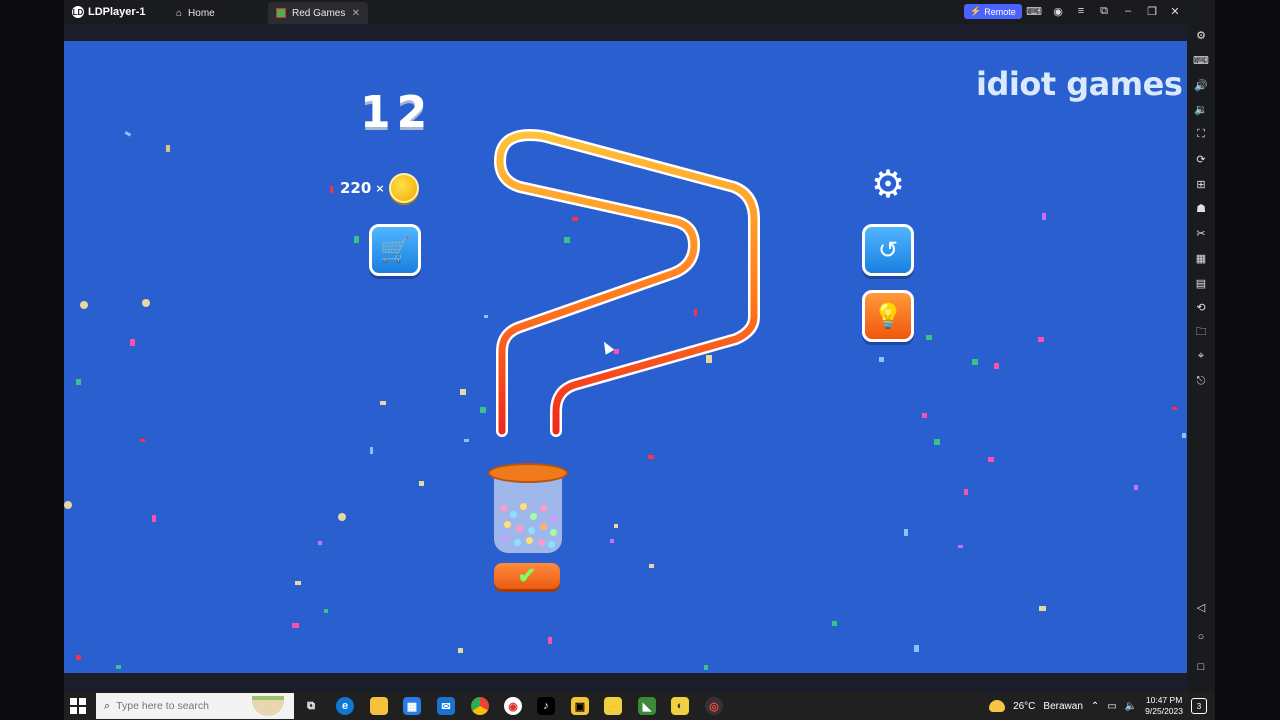 The width and height of the screenshot is (1280, 720). What do you see at coordinates (1201, 667) in the screenshot?
I see `recent-apps-icon: □` at bounding box center [1201, 667].